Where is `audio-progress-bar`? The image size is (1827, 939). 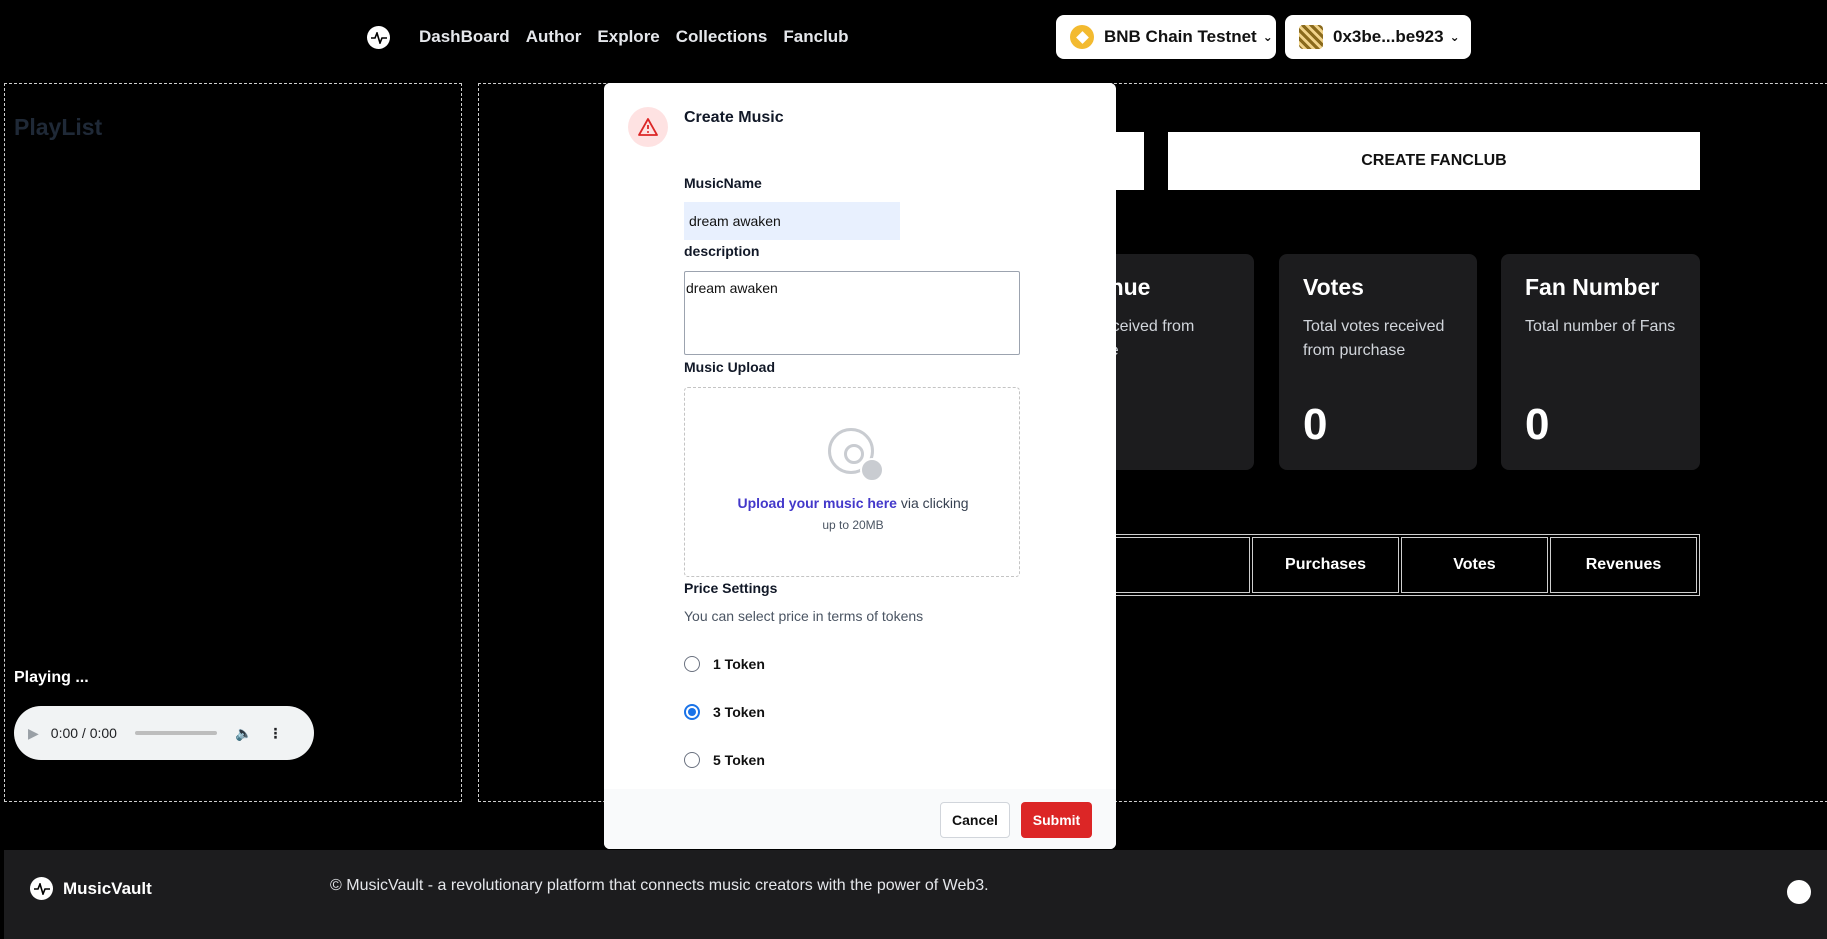
audio-progress-bar is located at coordinates (175, 733).